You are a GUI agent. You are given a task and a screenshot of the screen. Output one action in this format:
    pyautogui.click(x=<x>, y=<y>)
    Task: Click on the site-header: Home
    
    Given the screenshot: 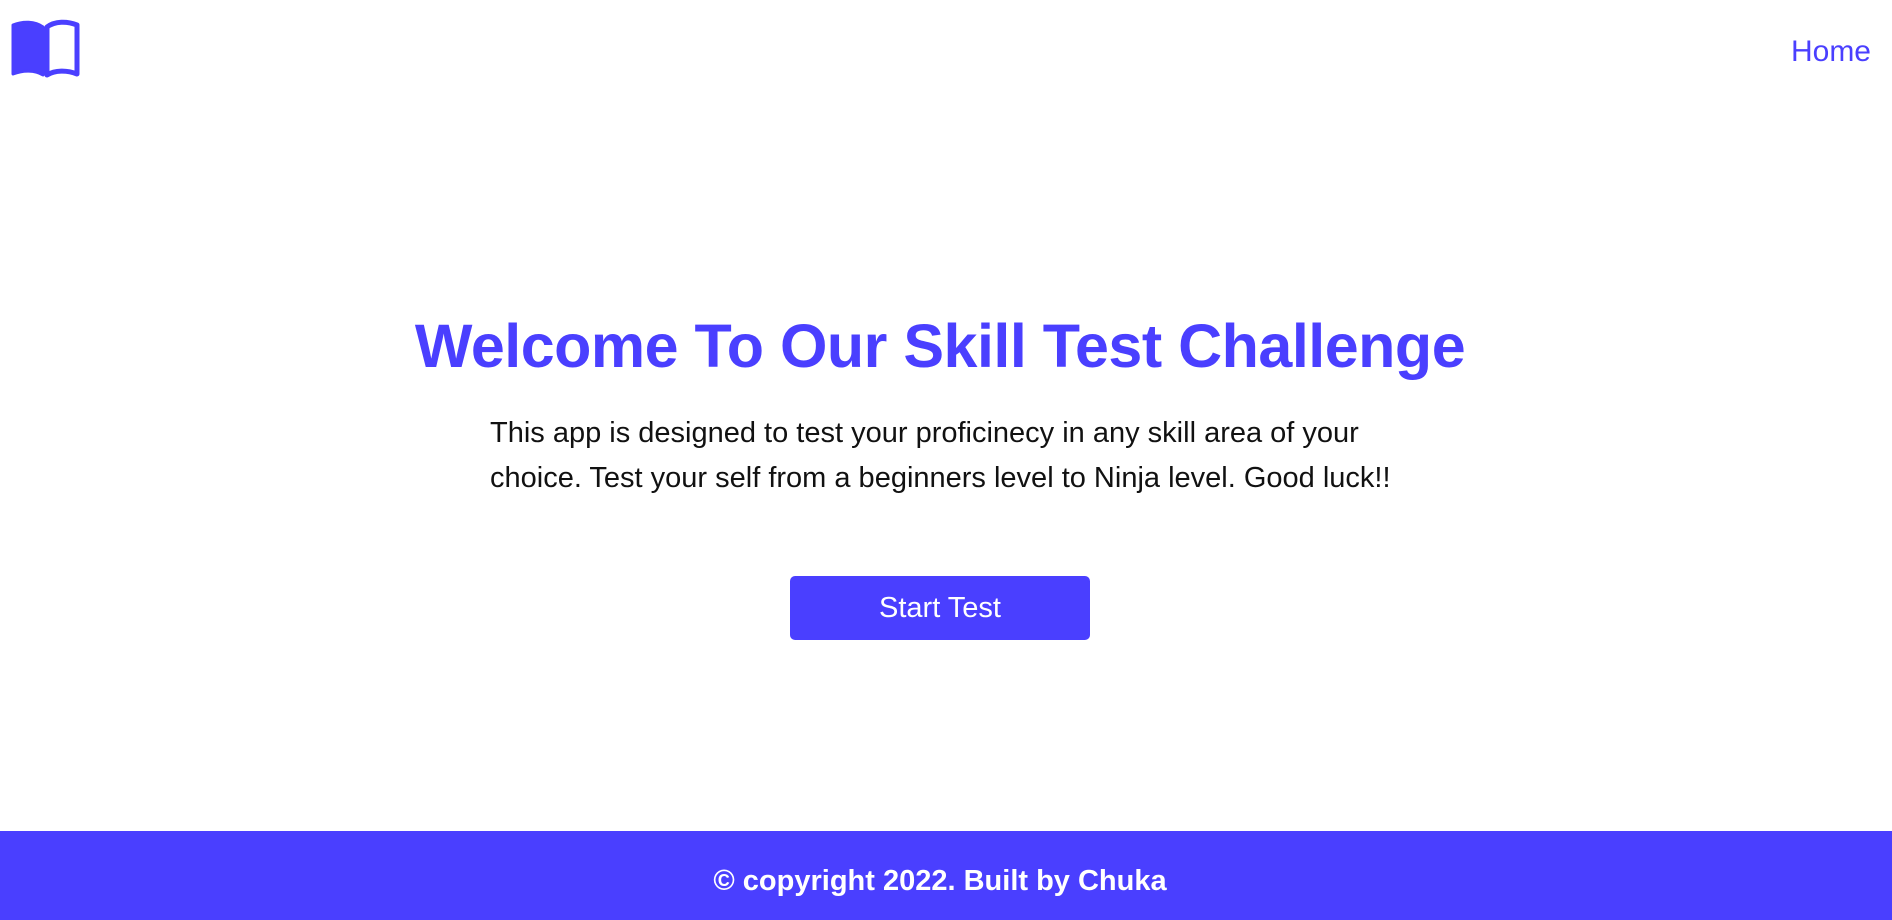 What is the action you would take?
    pyautogui.click(x=946, y=55)
    